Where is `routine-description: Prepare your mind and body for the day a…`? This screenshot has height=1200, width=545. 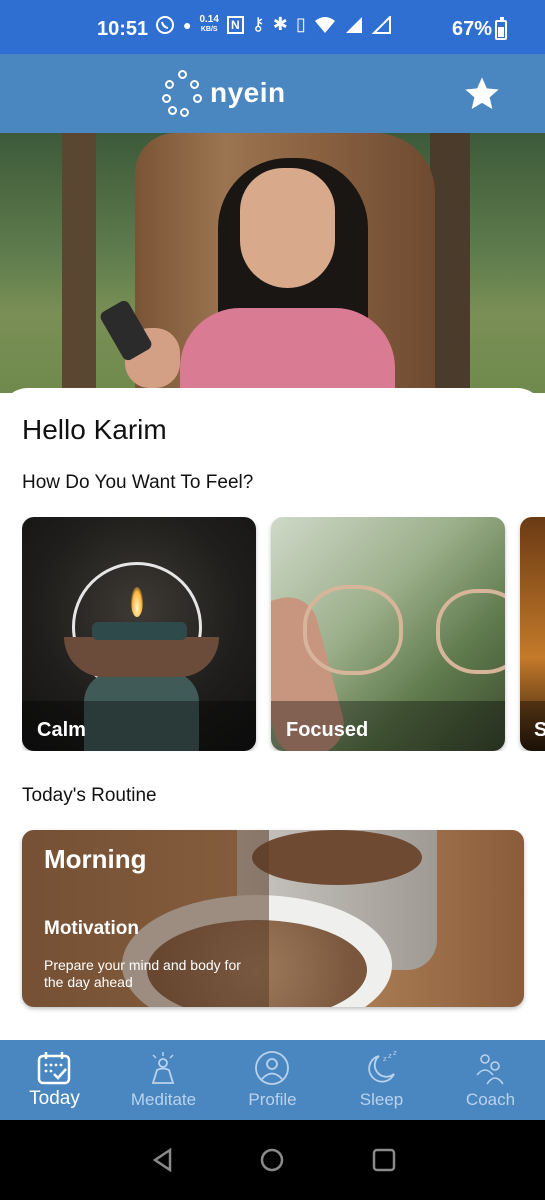
routine-description: Prepare your mind and body for the day a… is located at coordinates (142, 973).